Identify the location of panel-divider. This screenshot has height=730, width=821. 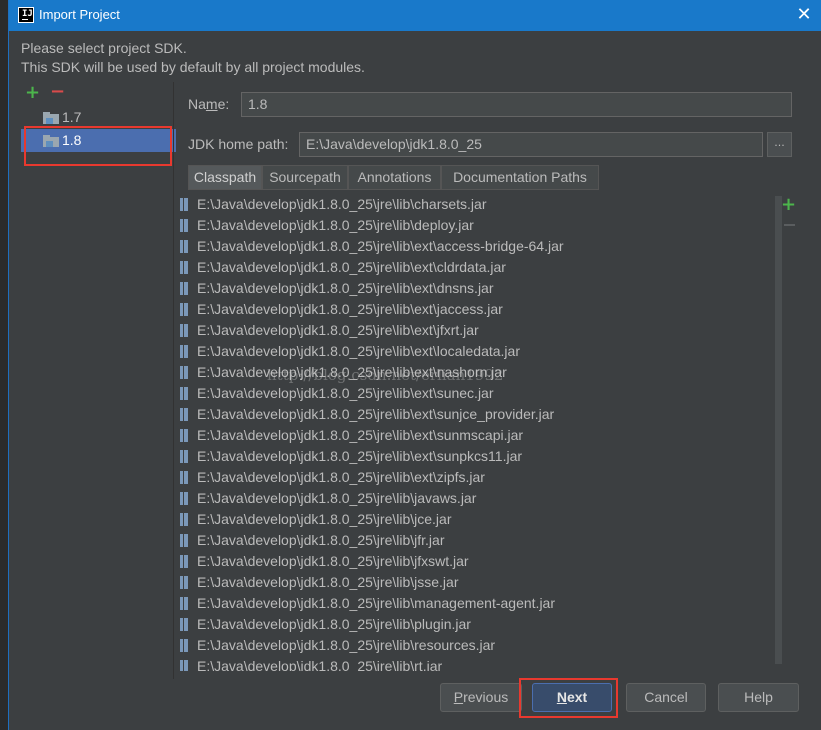
(173, 380).